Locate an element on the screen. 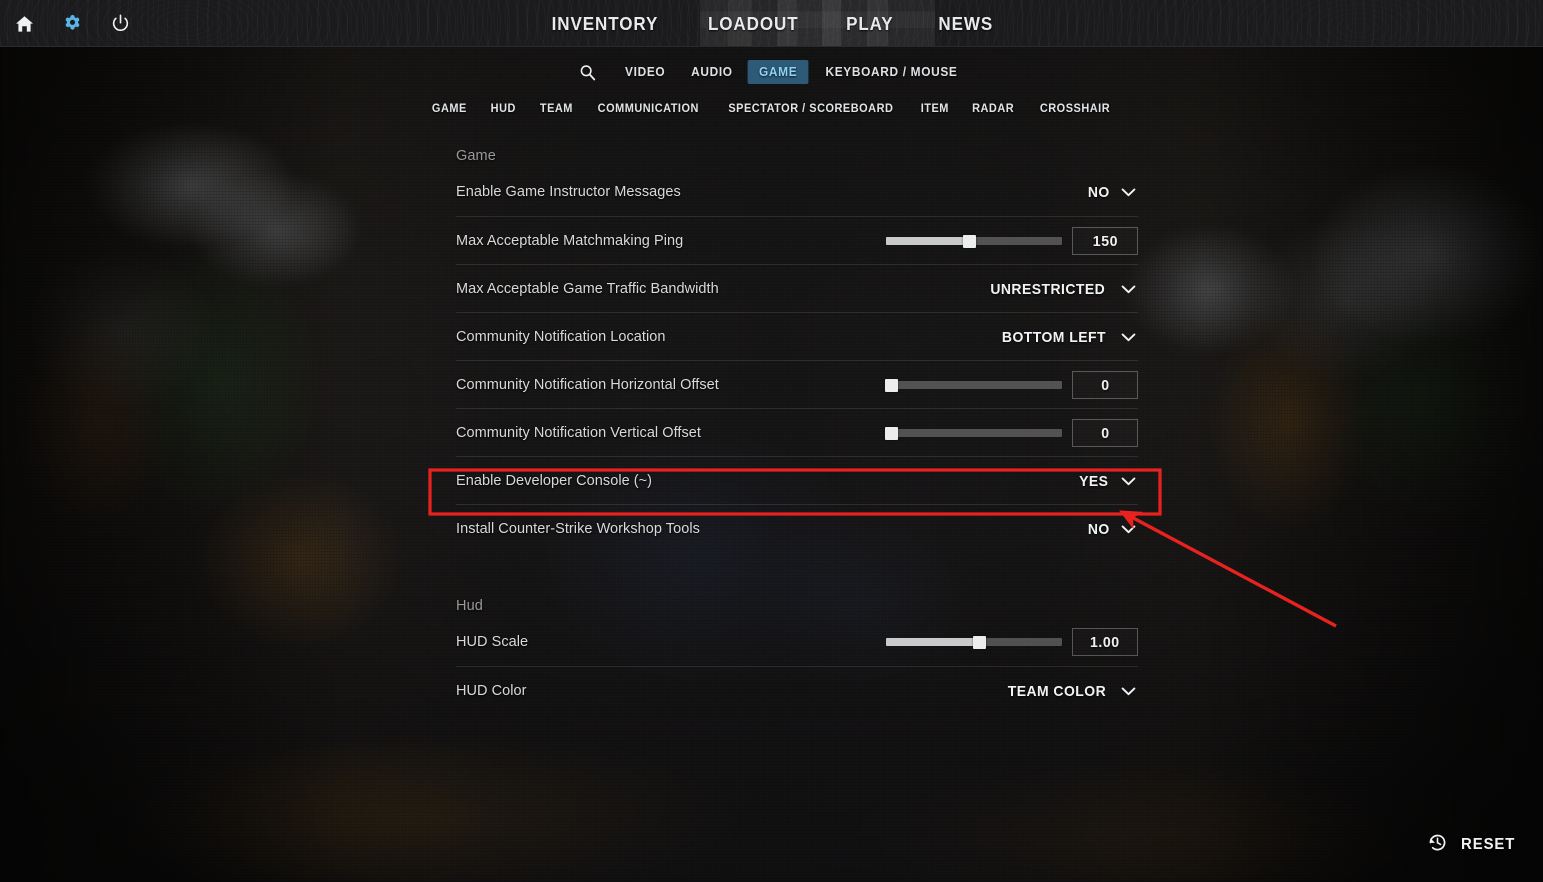  subtab-communication: COMMUNICATION is located at coordinates (649, 109).